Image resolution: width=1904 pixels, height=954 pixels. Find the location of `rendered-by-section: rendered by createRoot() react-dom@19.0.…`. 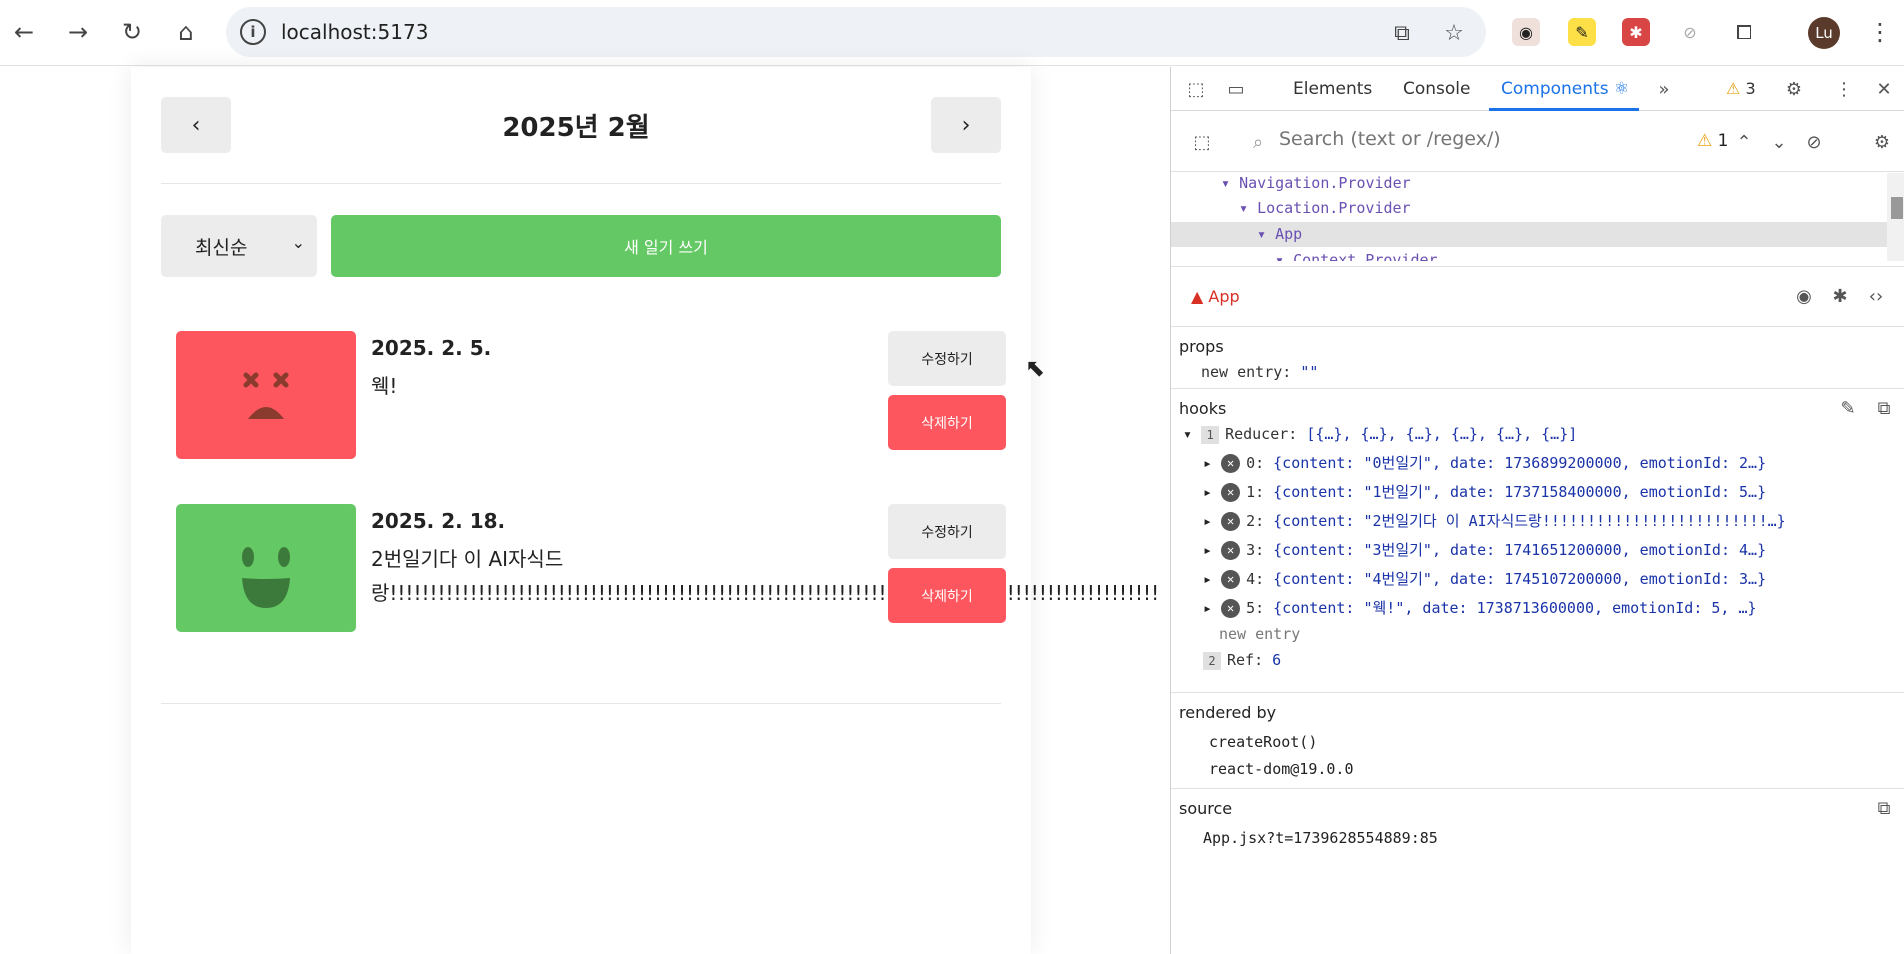

rendered-by-section: rendered by createRoot() react-dom@19.0.… is located at coordinates (1537, 740).